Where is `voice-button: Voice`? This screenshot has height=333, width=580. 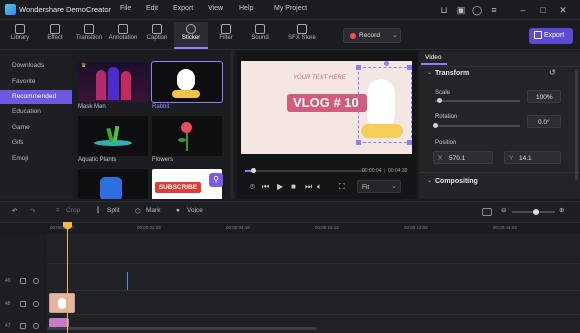 voice-button: Voice is located at coordinates (195, 210).